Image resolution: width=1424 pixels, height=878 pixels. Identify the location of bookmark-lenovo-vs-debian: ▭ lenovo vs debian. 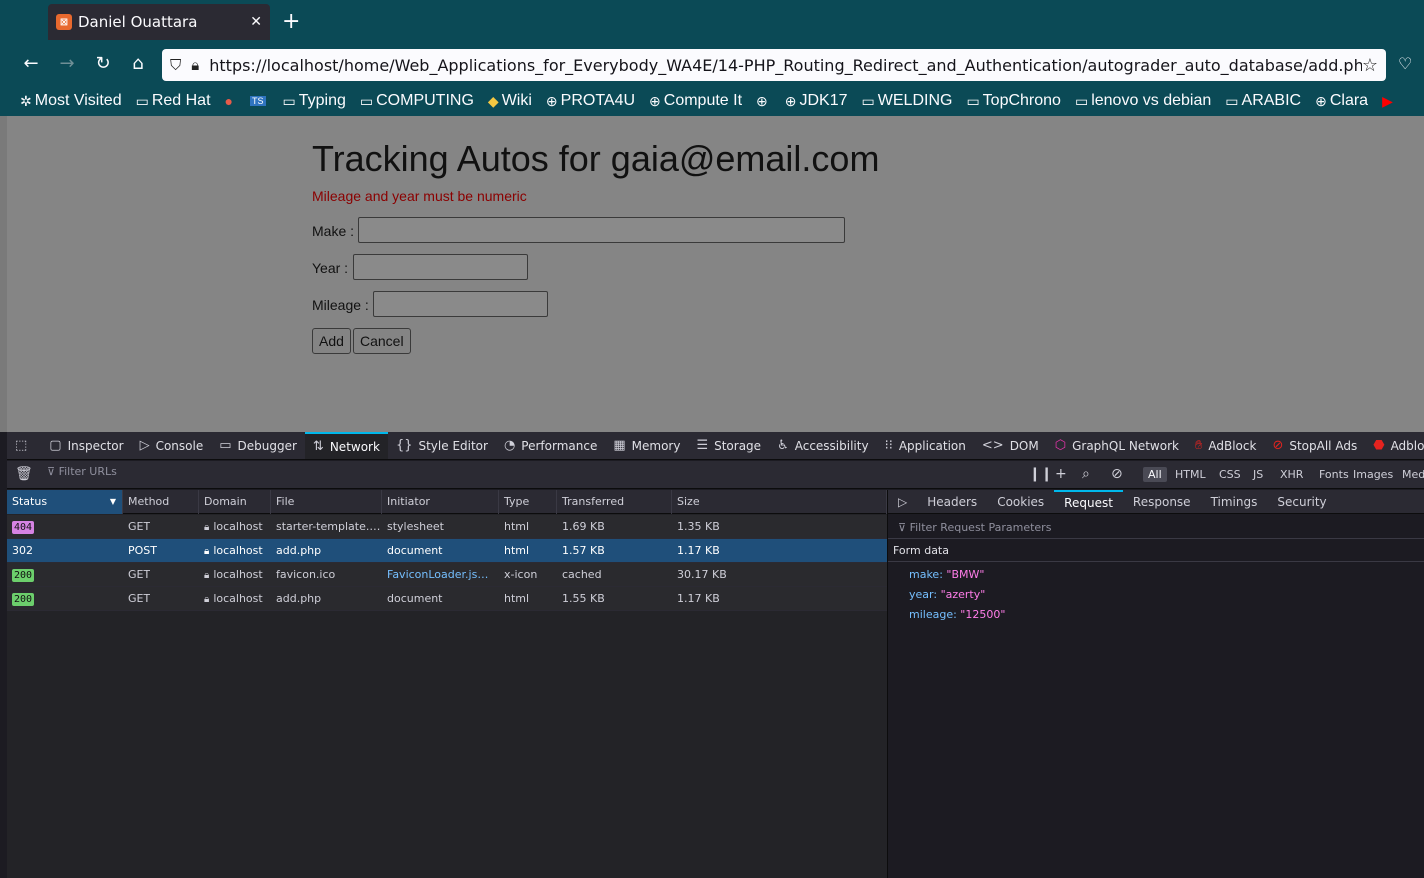
(1143, 101).